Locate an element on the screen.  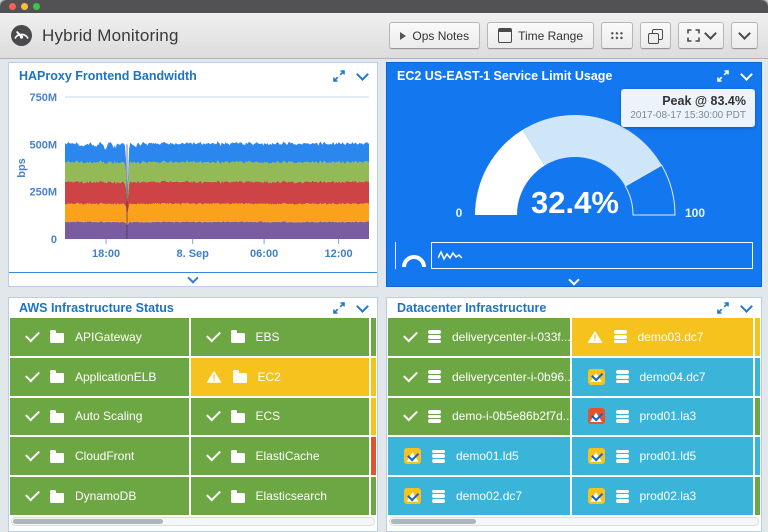
svg-text: 250M is located at coordinates (43, 193).